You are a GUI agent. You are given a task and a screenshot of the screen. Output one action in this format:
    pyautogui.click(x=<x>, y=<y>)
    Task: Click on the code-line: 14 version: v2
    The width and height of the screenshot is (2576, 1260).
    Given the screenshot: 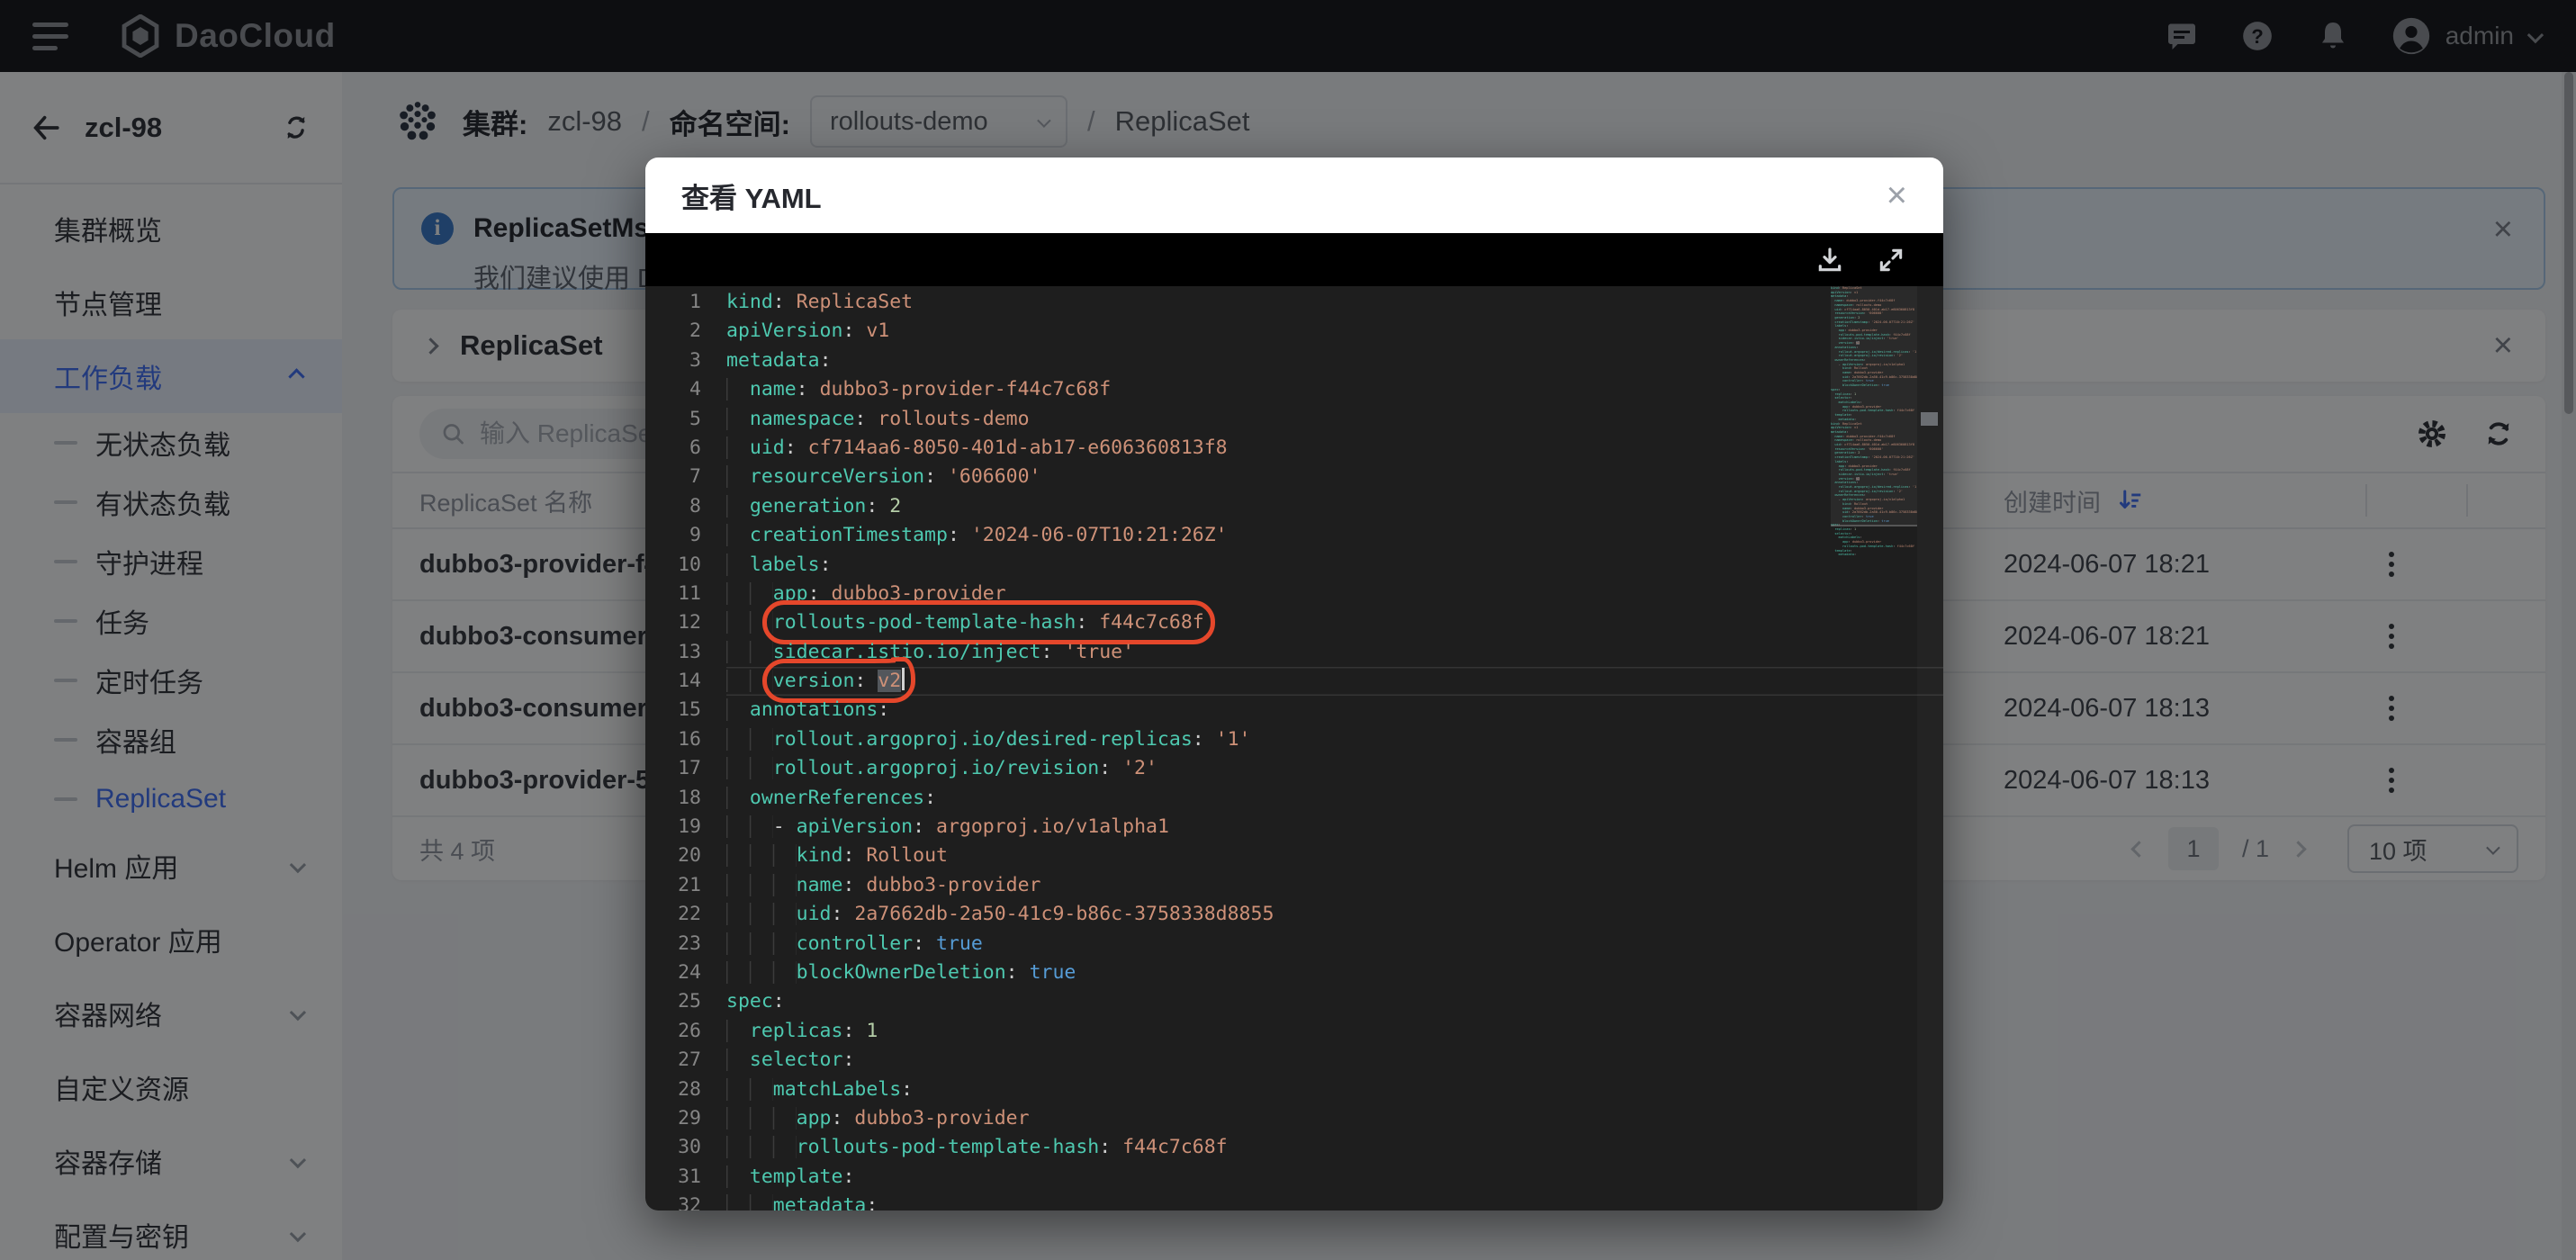 What is the action you would take?
    pyautogui.click(x=1294, y=682)
    